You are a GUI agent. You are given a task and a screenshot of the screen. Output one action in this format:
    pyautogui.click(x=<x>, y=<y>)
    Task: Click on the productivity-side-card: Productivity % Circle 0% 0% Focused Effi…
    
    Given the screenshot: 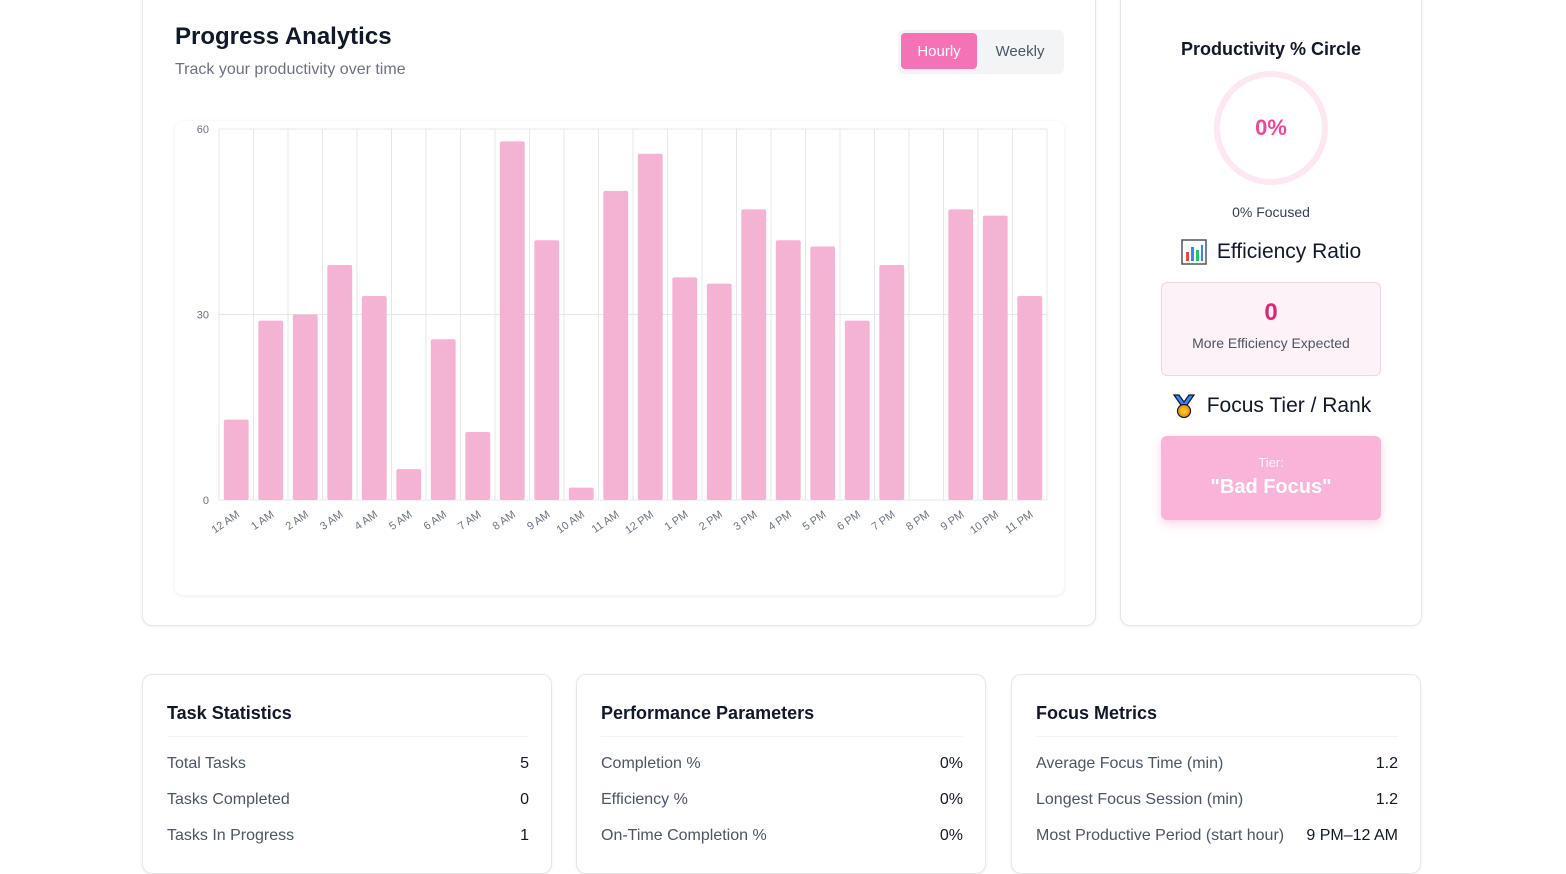 What is the action you would take?
    pyautogui.click(x=1271, y=313)
    